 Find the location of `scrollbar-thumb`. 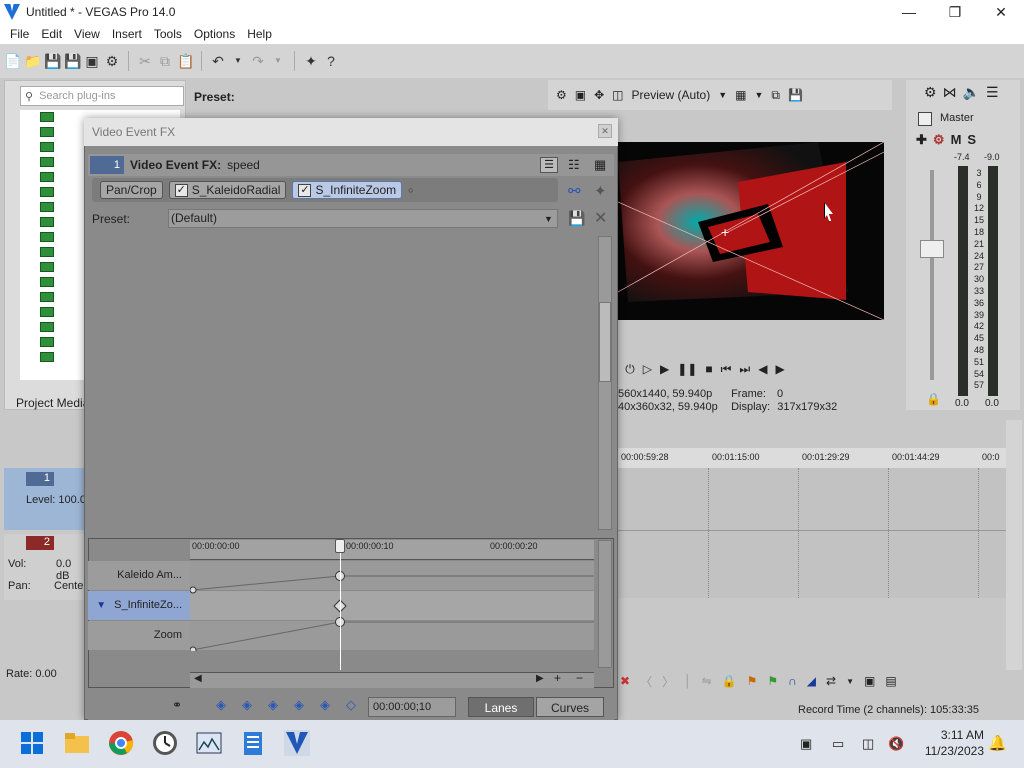

scrollbar-thumb is located at coordinates (605, 342).